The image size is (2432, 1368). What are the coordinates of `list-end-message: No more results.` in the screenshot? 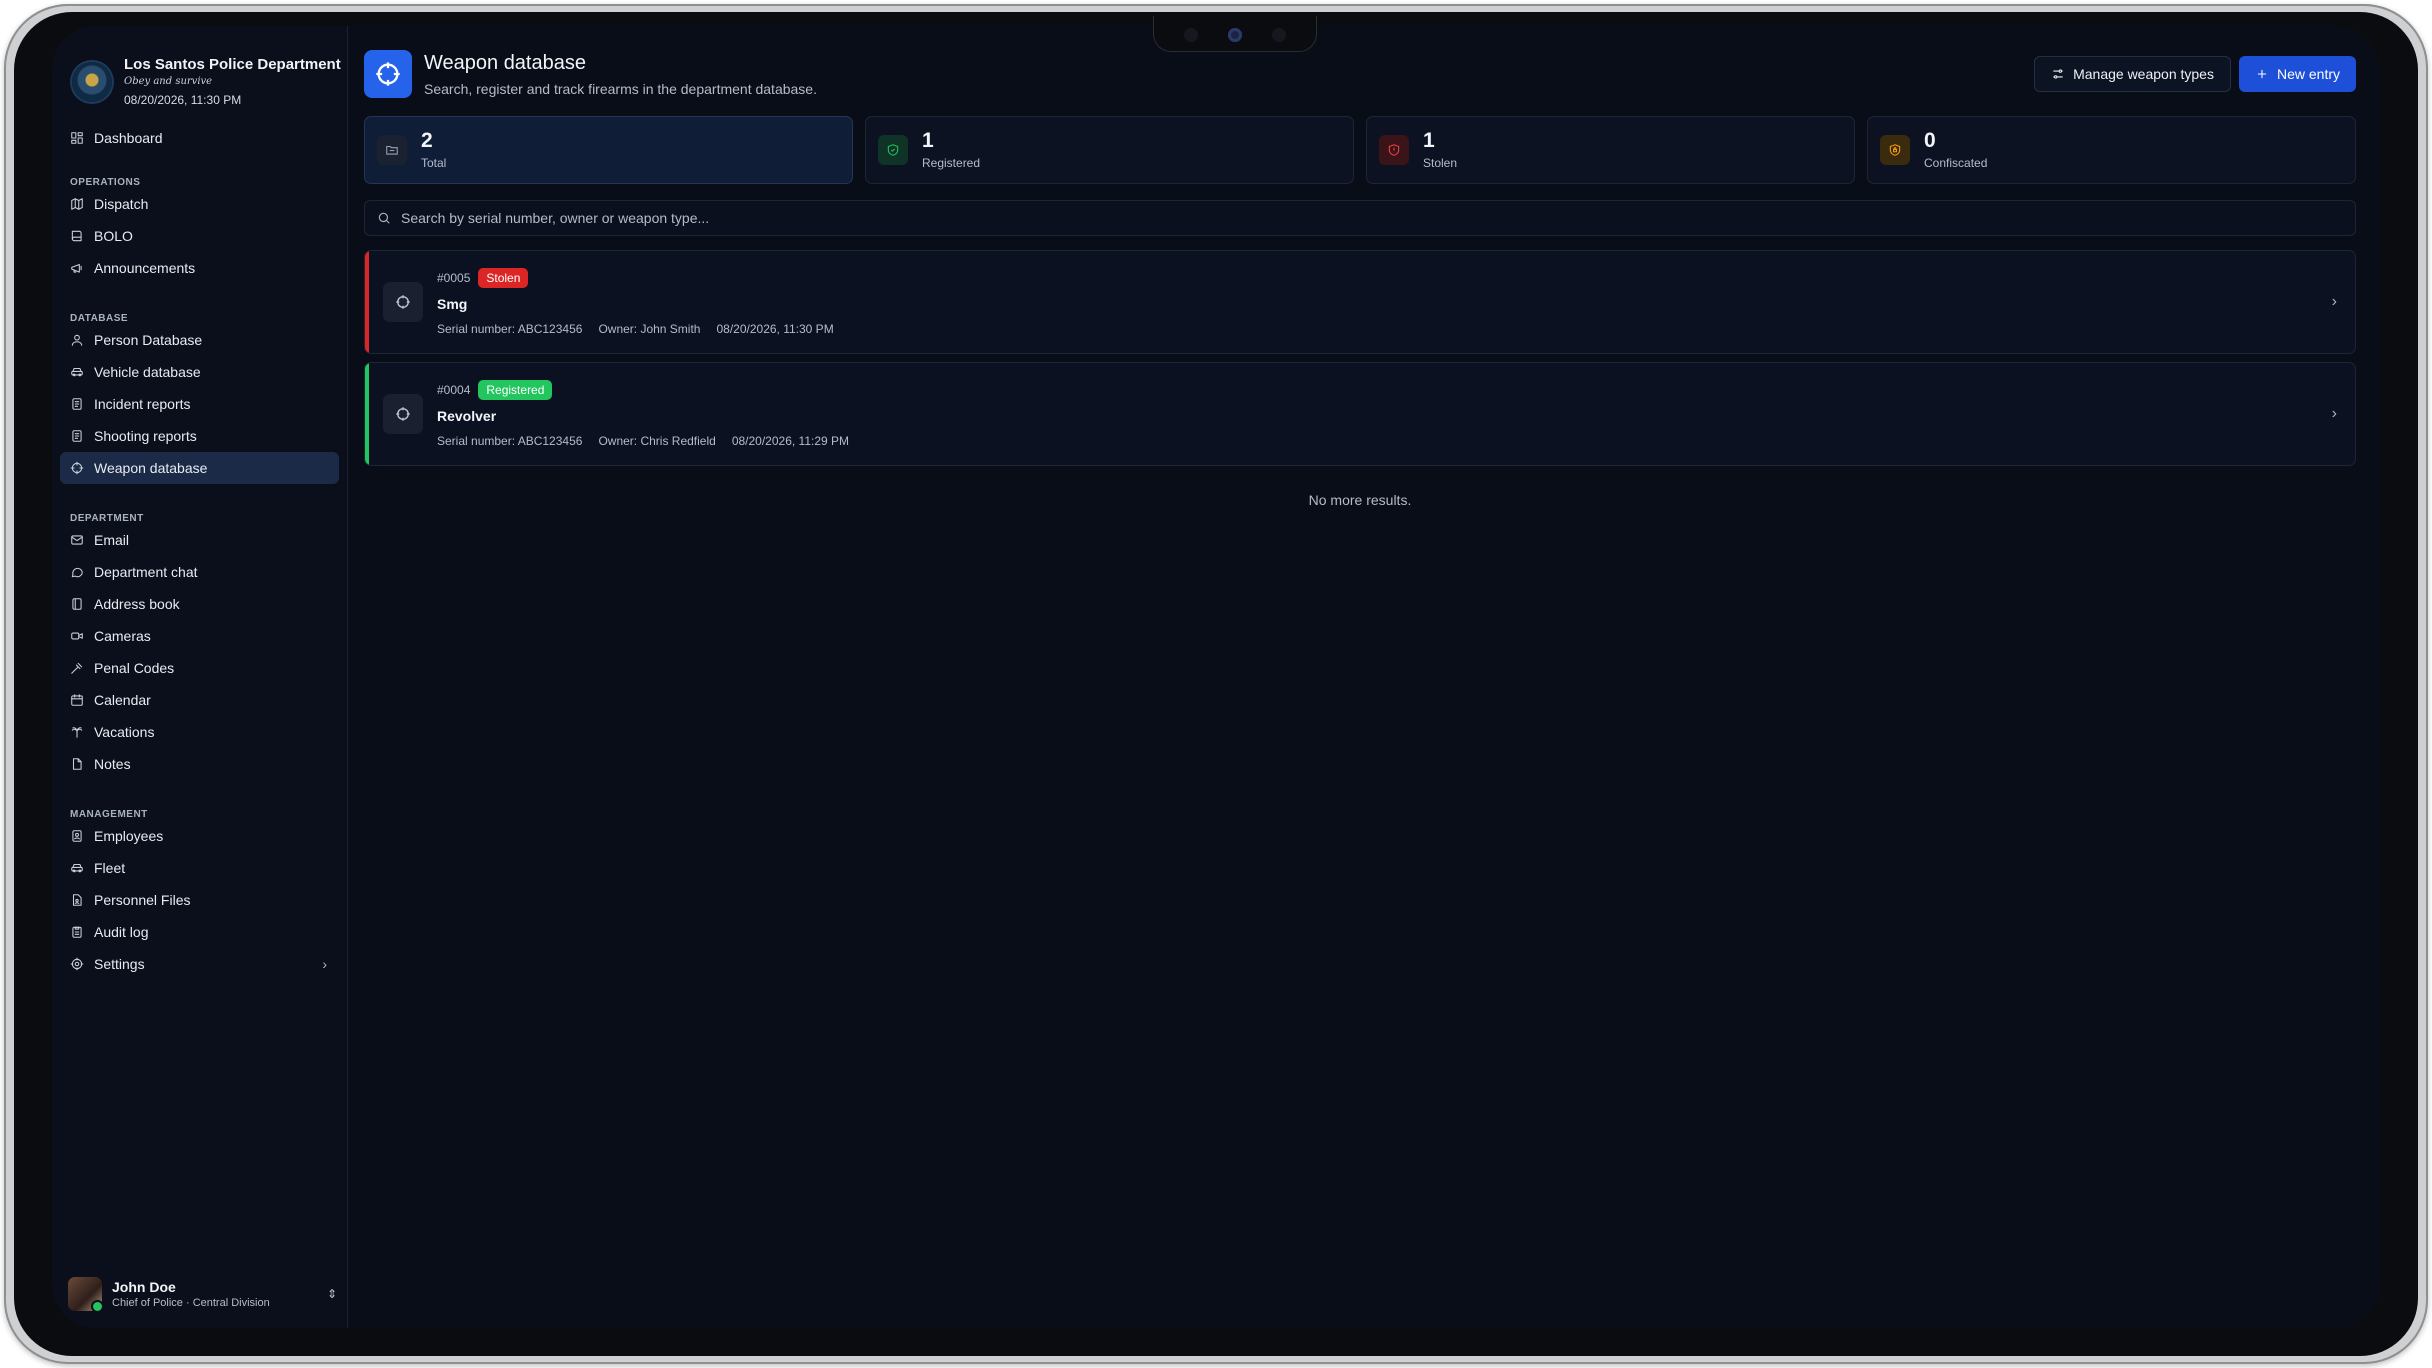 It's located at (1360, 500).